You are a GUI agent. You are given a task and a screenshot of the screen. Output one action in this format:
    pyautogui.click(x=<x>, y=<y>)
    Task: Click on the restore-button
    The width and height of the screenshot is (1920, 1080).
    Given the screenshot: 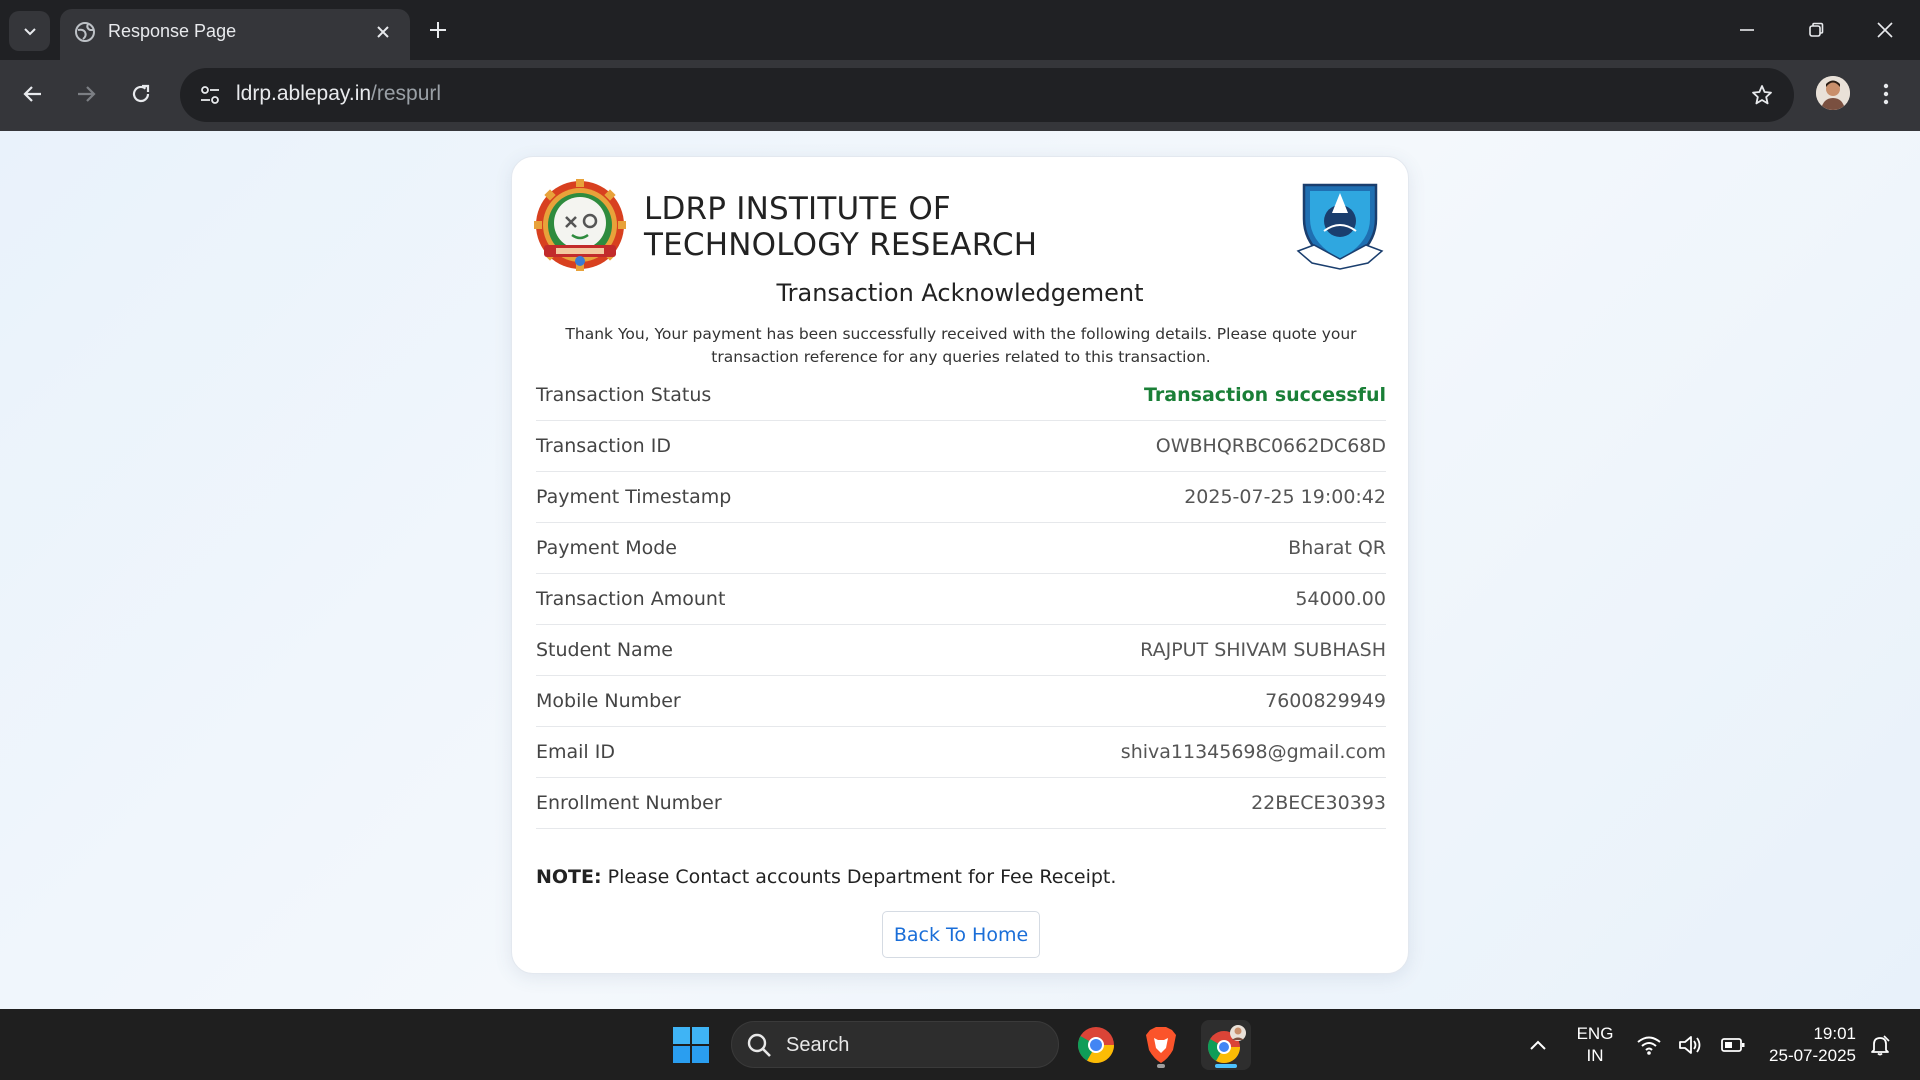 What is the action you would take?
    pyautogui.click(x=1816, y=30)
    